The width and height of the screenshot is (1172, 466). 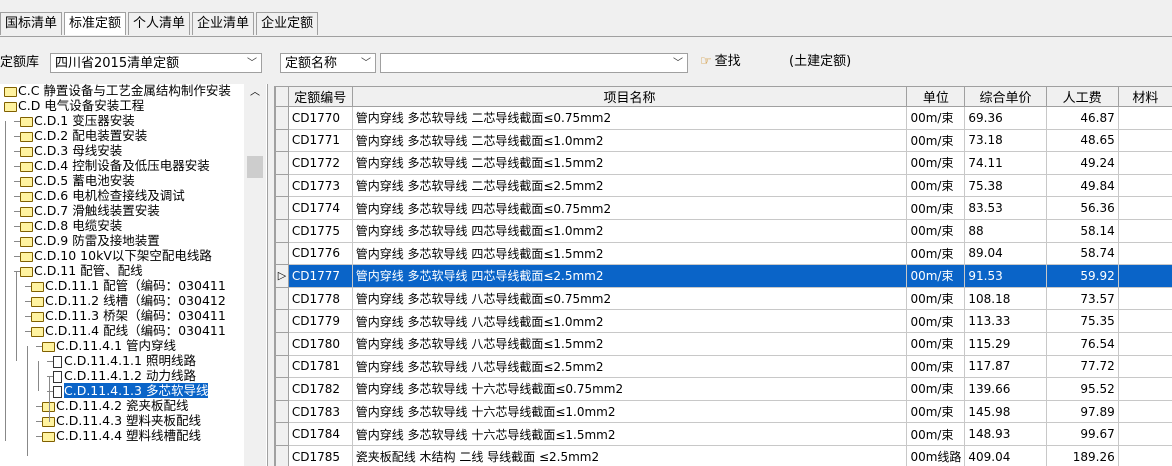 I want to click on find-label: 查找, so click(x=727, y=61).